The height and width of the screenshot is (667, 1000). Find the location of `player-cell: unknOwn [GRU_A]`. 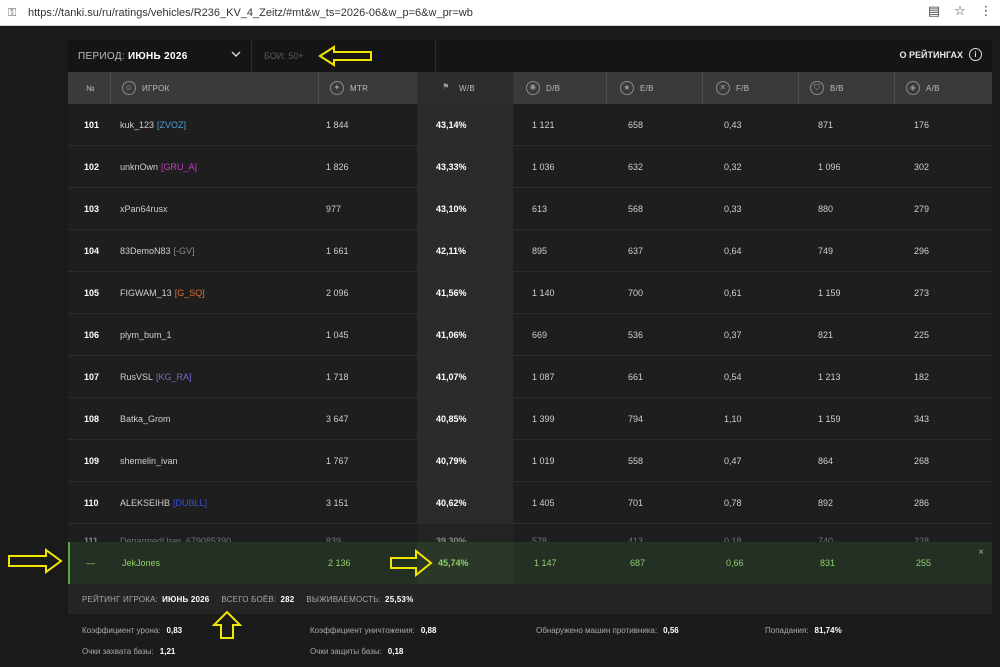

player-cell: unknOwn [GRU_A] is located at coordinates (158, 167).